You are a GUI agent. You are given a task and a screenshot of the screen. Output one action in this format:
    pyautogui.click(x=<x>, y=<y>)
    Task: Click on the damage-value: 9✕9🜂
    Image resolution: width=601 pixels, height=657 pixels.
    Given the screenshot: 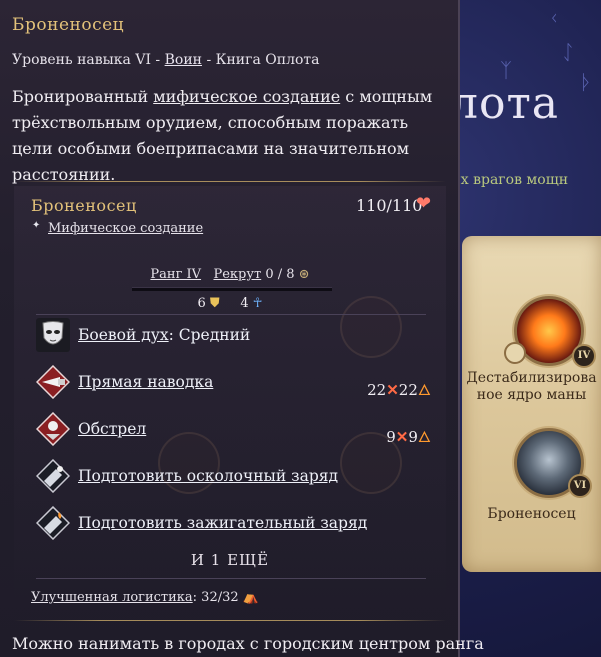 What is the action you would take?
    pyautogui.click(x=408, y=437)
    